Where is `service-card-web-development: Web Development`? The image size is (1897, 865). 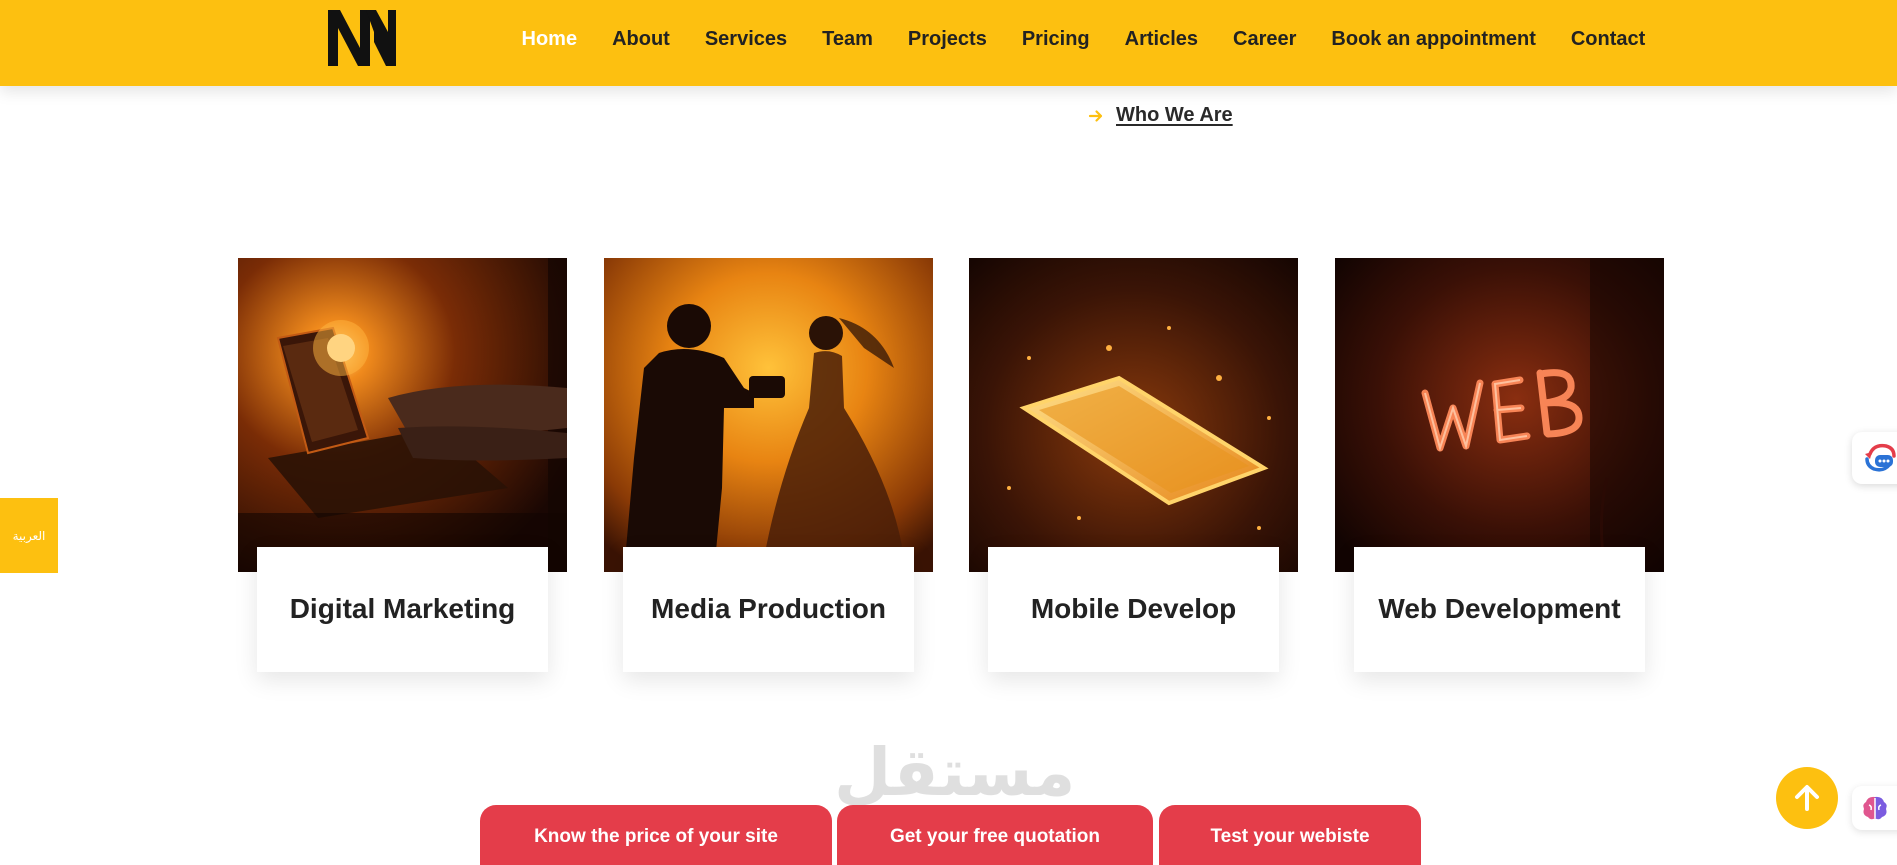
service-card-web-development: Web Development is located at coordinates (1499, 465).